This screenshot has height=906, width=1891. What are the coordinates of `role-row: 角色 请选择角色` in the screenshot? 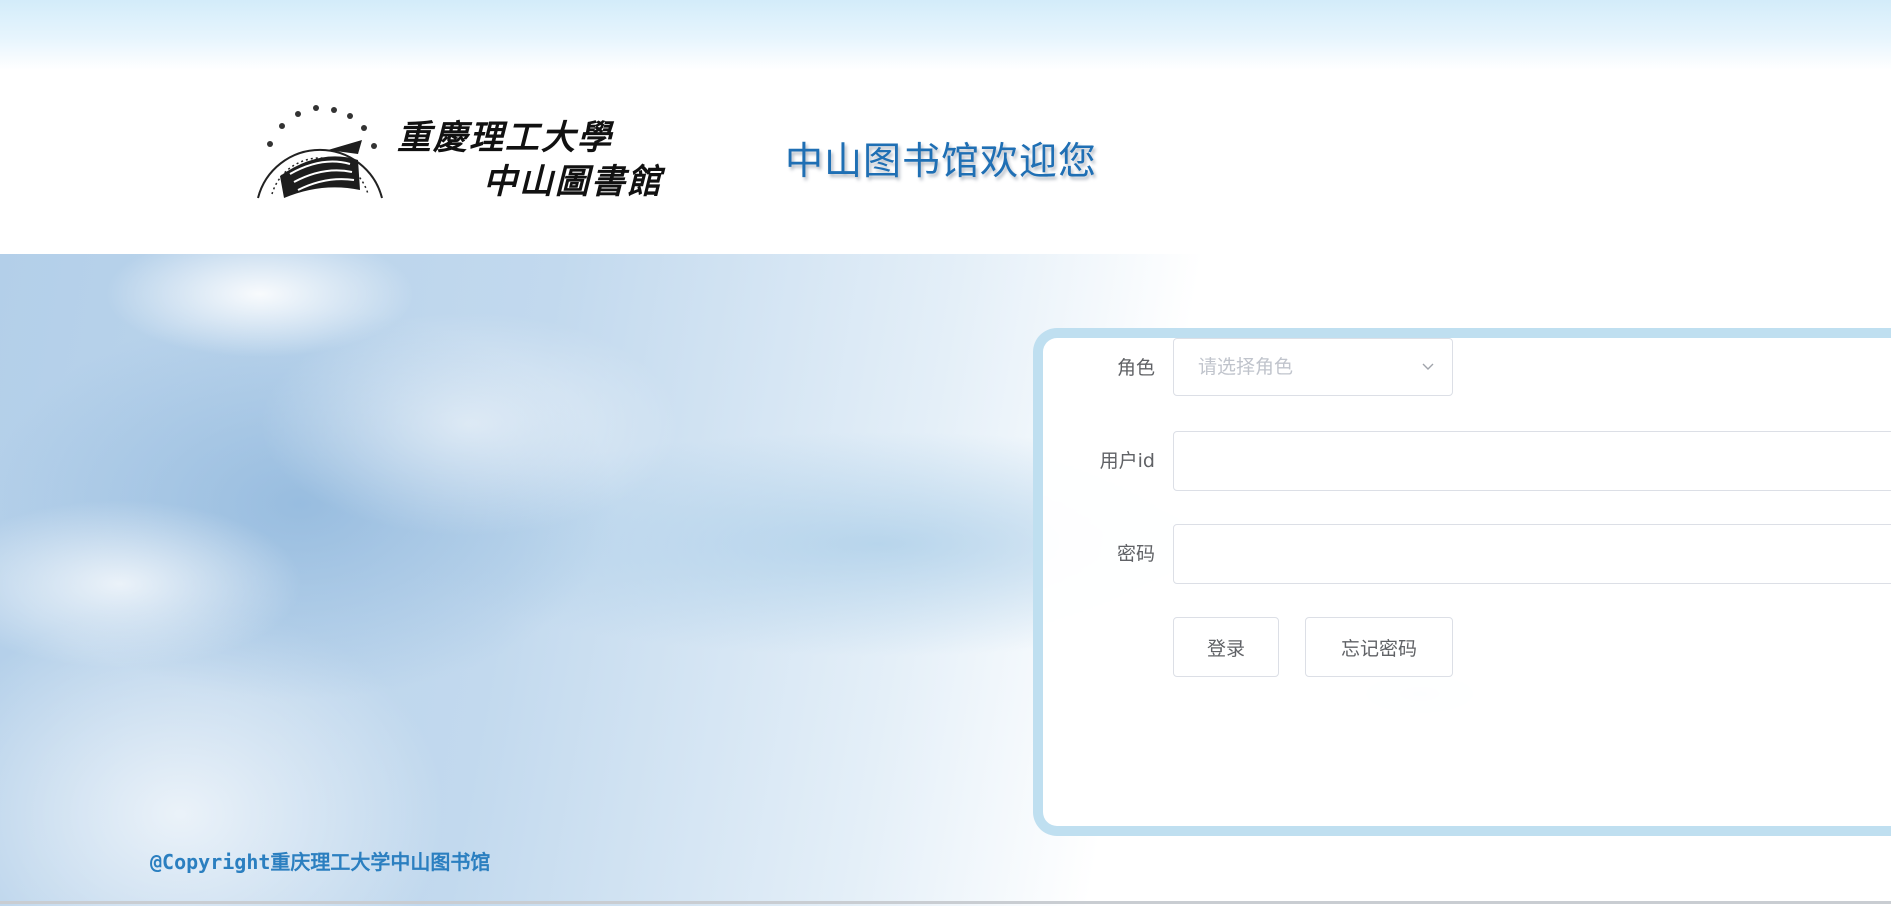 It's located at (1467, 368).